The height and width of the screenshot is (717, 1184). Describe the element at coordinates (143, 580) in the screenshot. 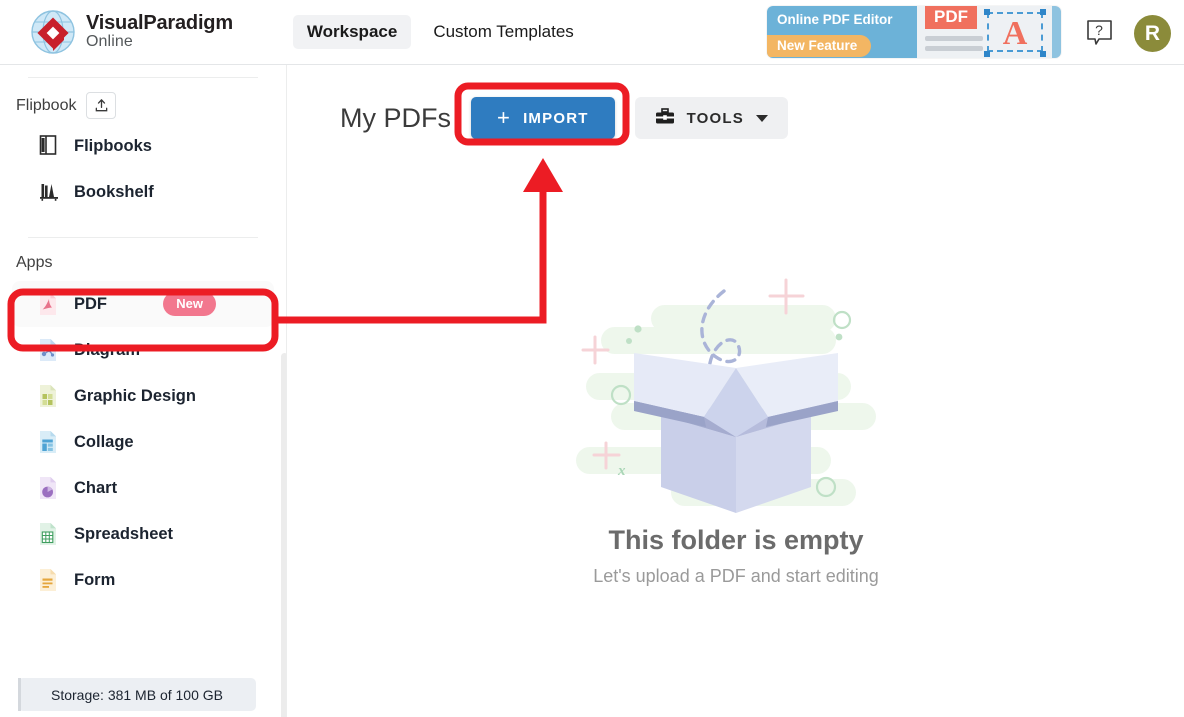

I see `sidebar-item-form: Form` at that location.